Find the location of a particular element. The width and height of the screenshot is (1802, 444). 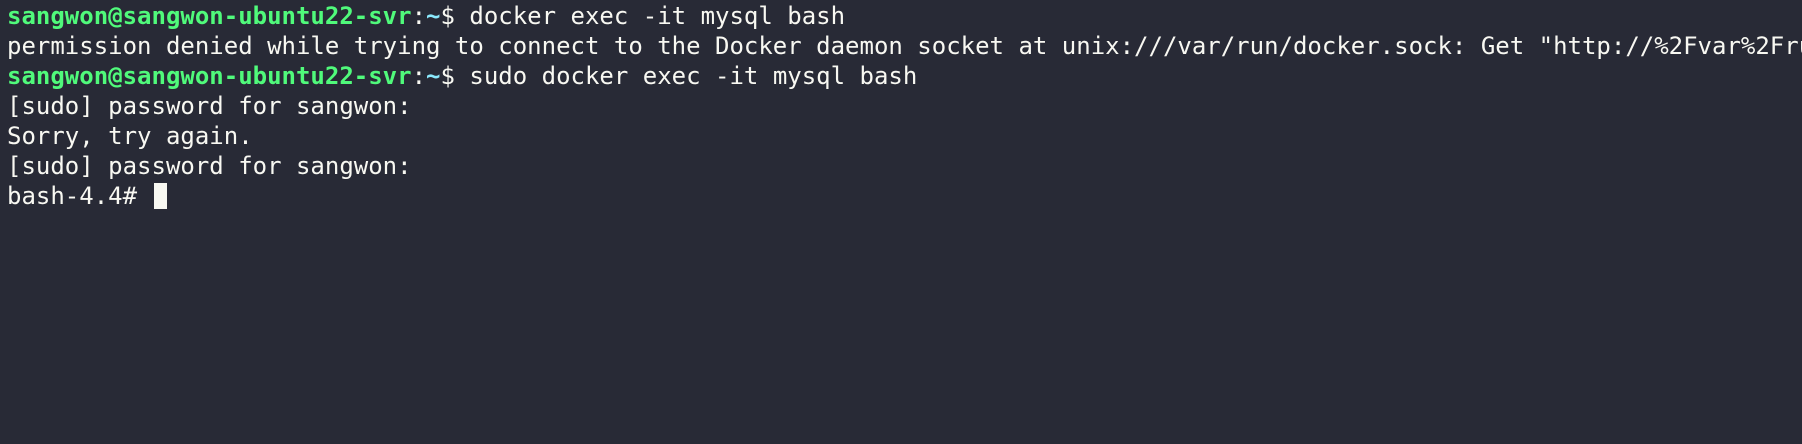

active-input-line: bash-4.4# is located at coordinates (904, 196).